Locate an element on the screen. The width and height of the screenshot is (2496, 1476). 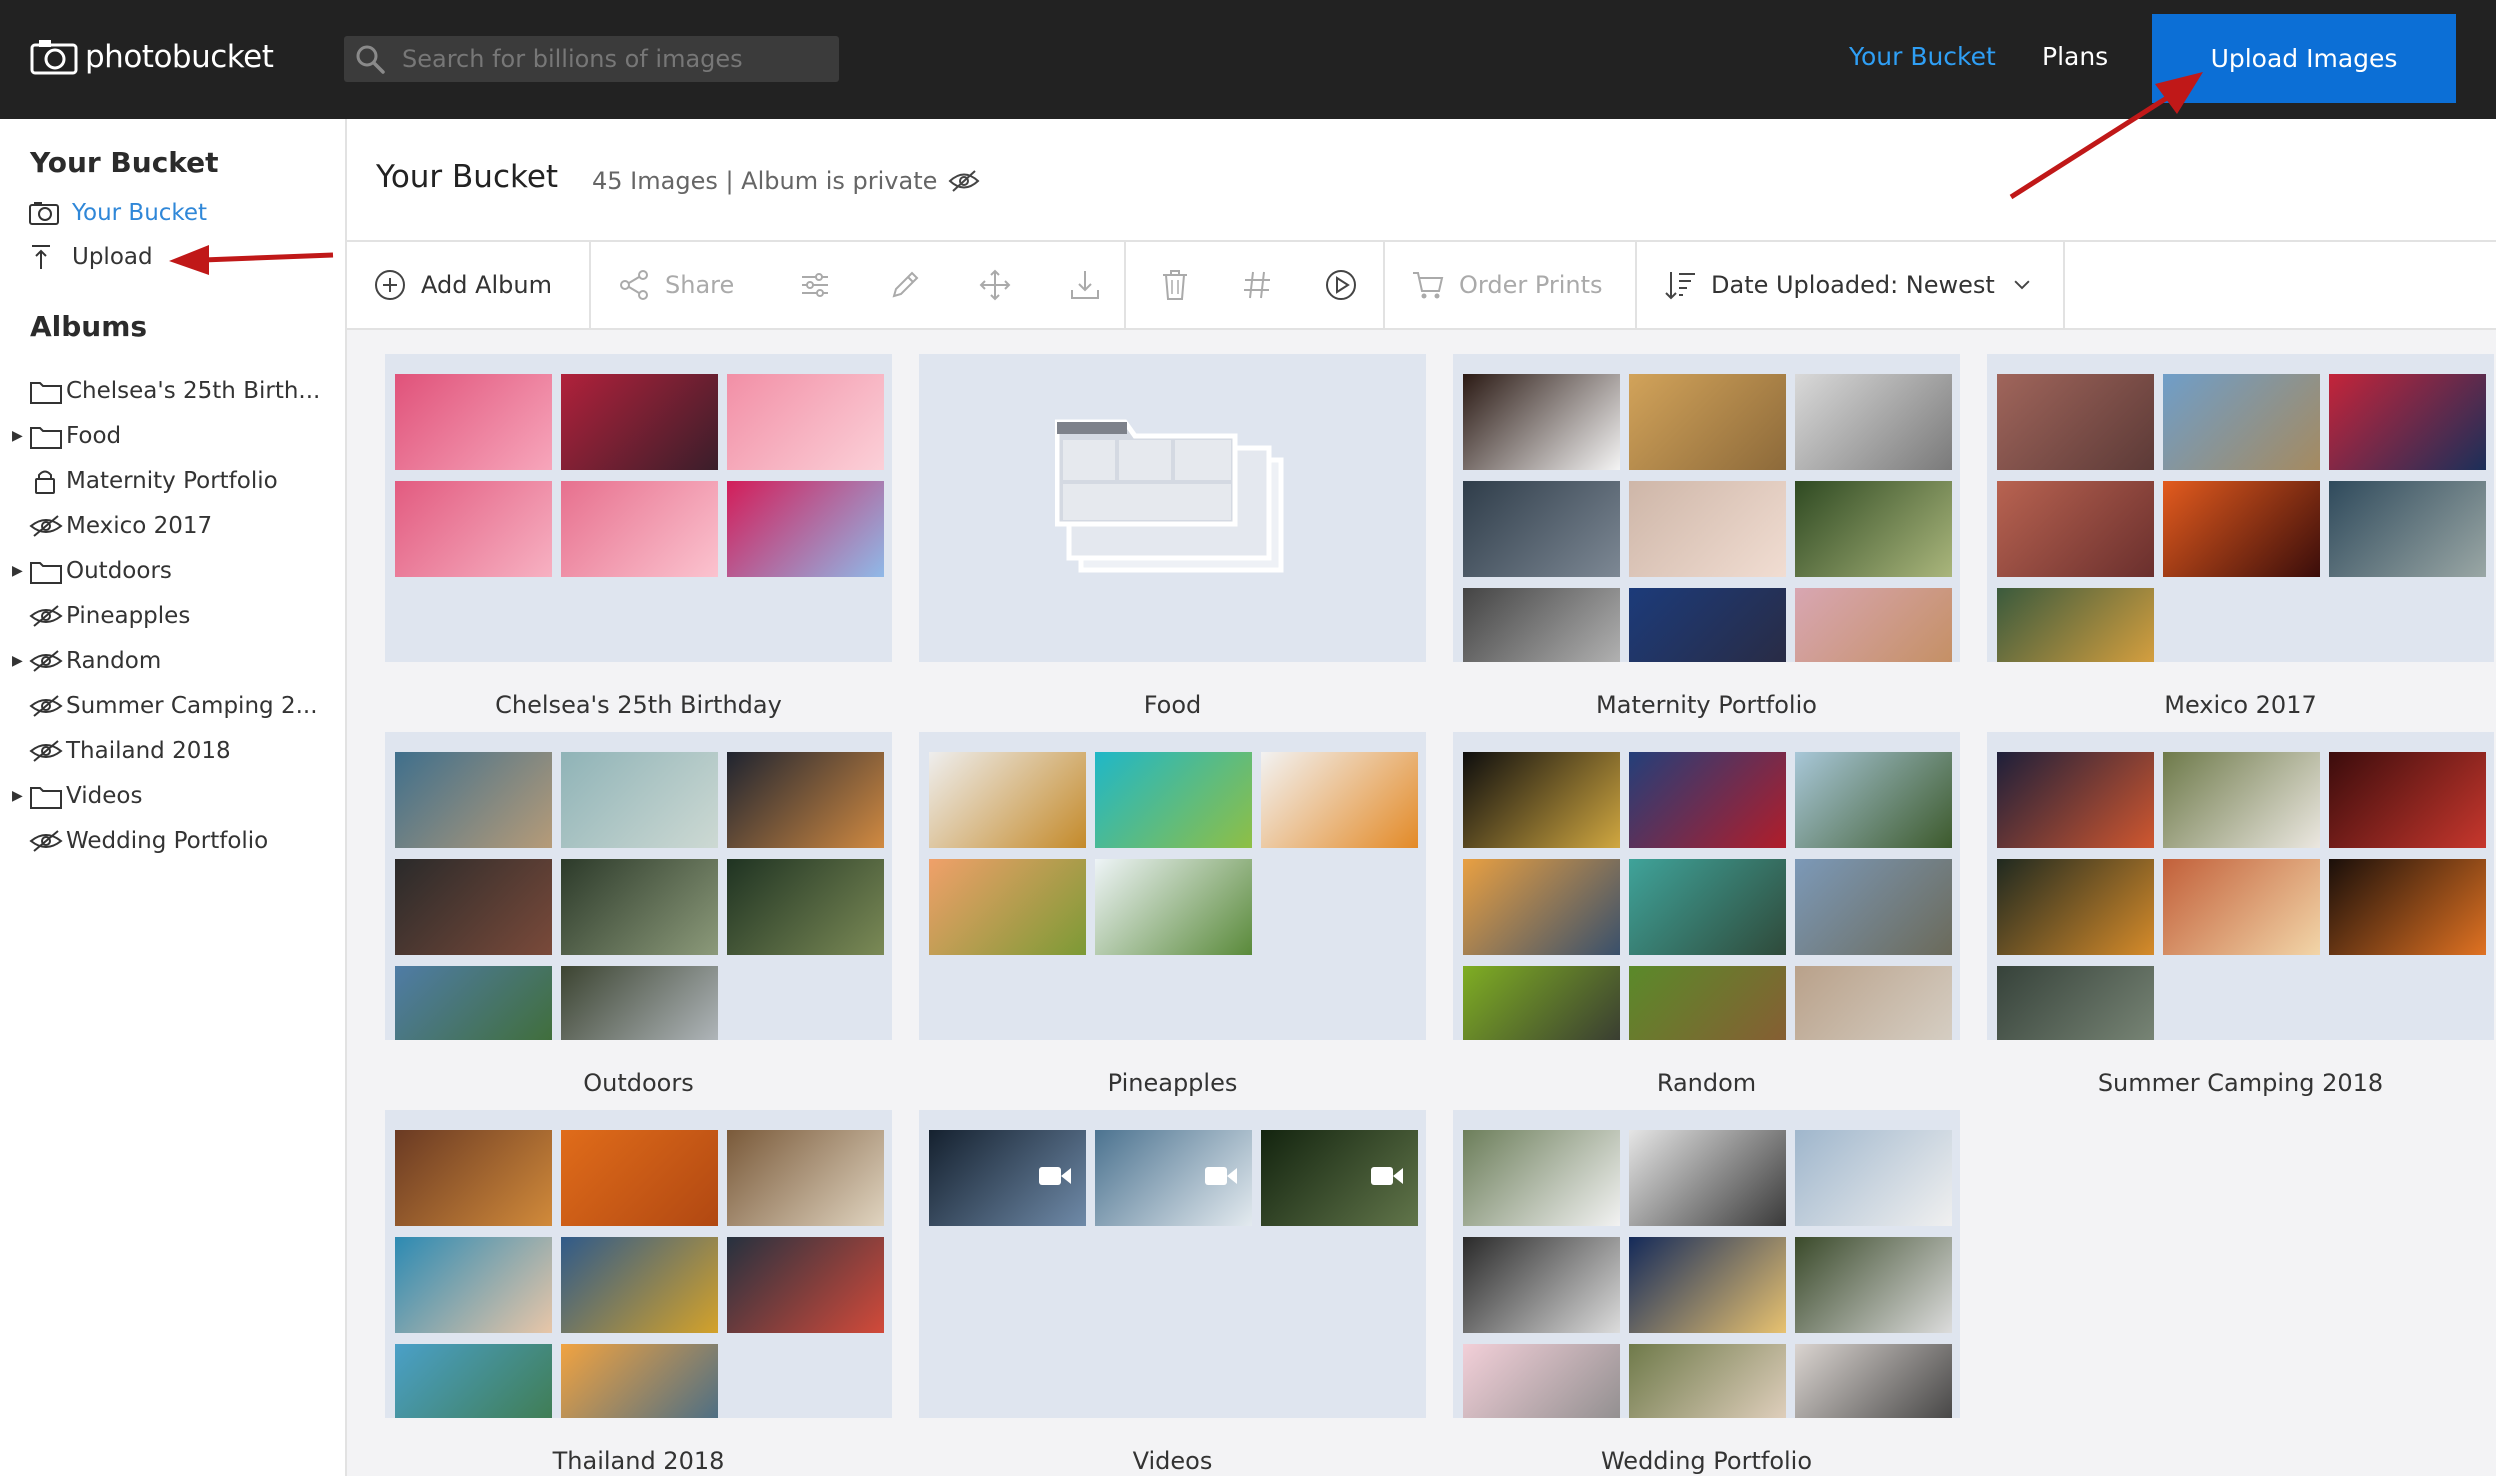
sidebar-album-item: ▶ Food is located at coordinates (172, 436).